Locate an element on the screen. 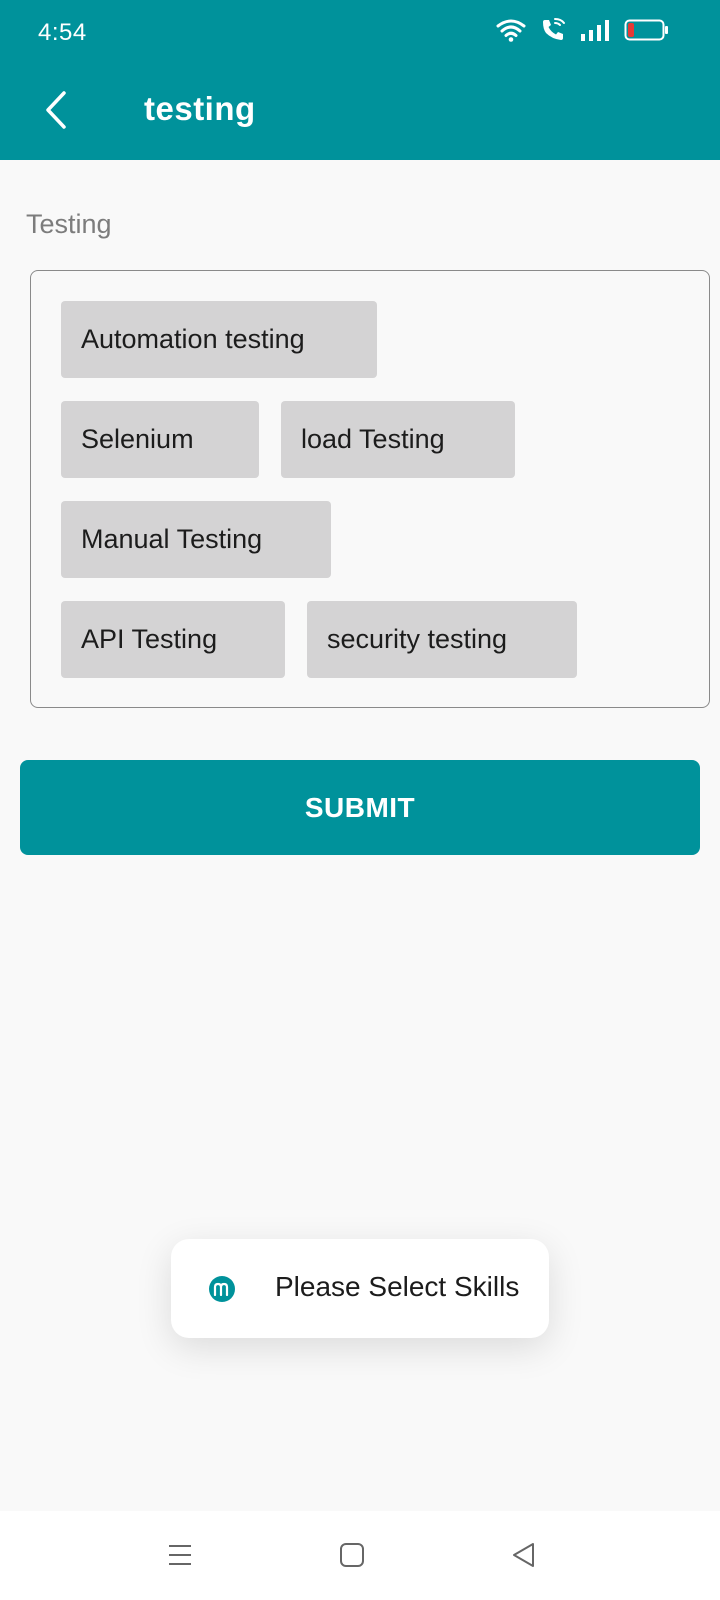 Image resolution: width=720 pixels, height=1600 pixels. home-square-icon is located at coordinates (352, 1557).